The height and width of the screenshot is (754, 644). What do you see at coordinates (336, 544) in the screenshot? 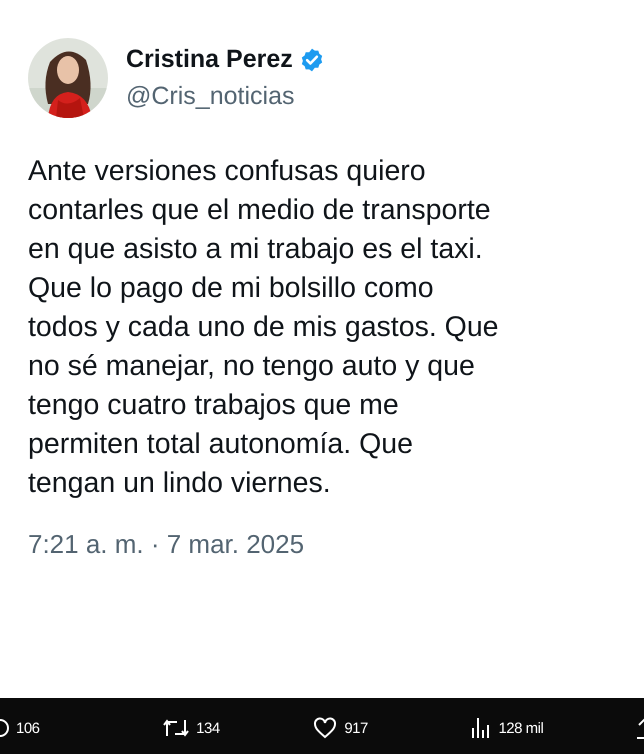
I see `post-timestamp: 7:21 a. m. · 7 mar. 2025` at bounding box center [336, 544].